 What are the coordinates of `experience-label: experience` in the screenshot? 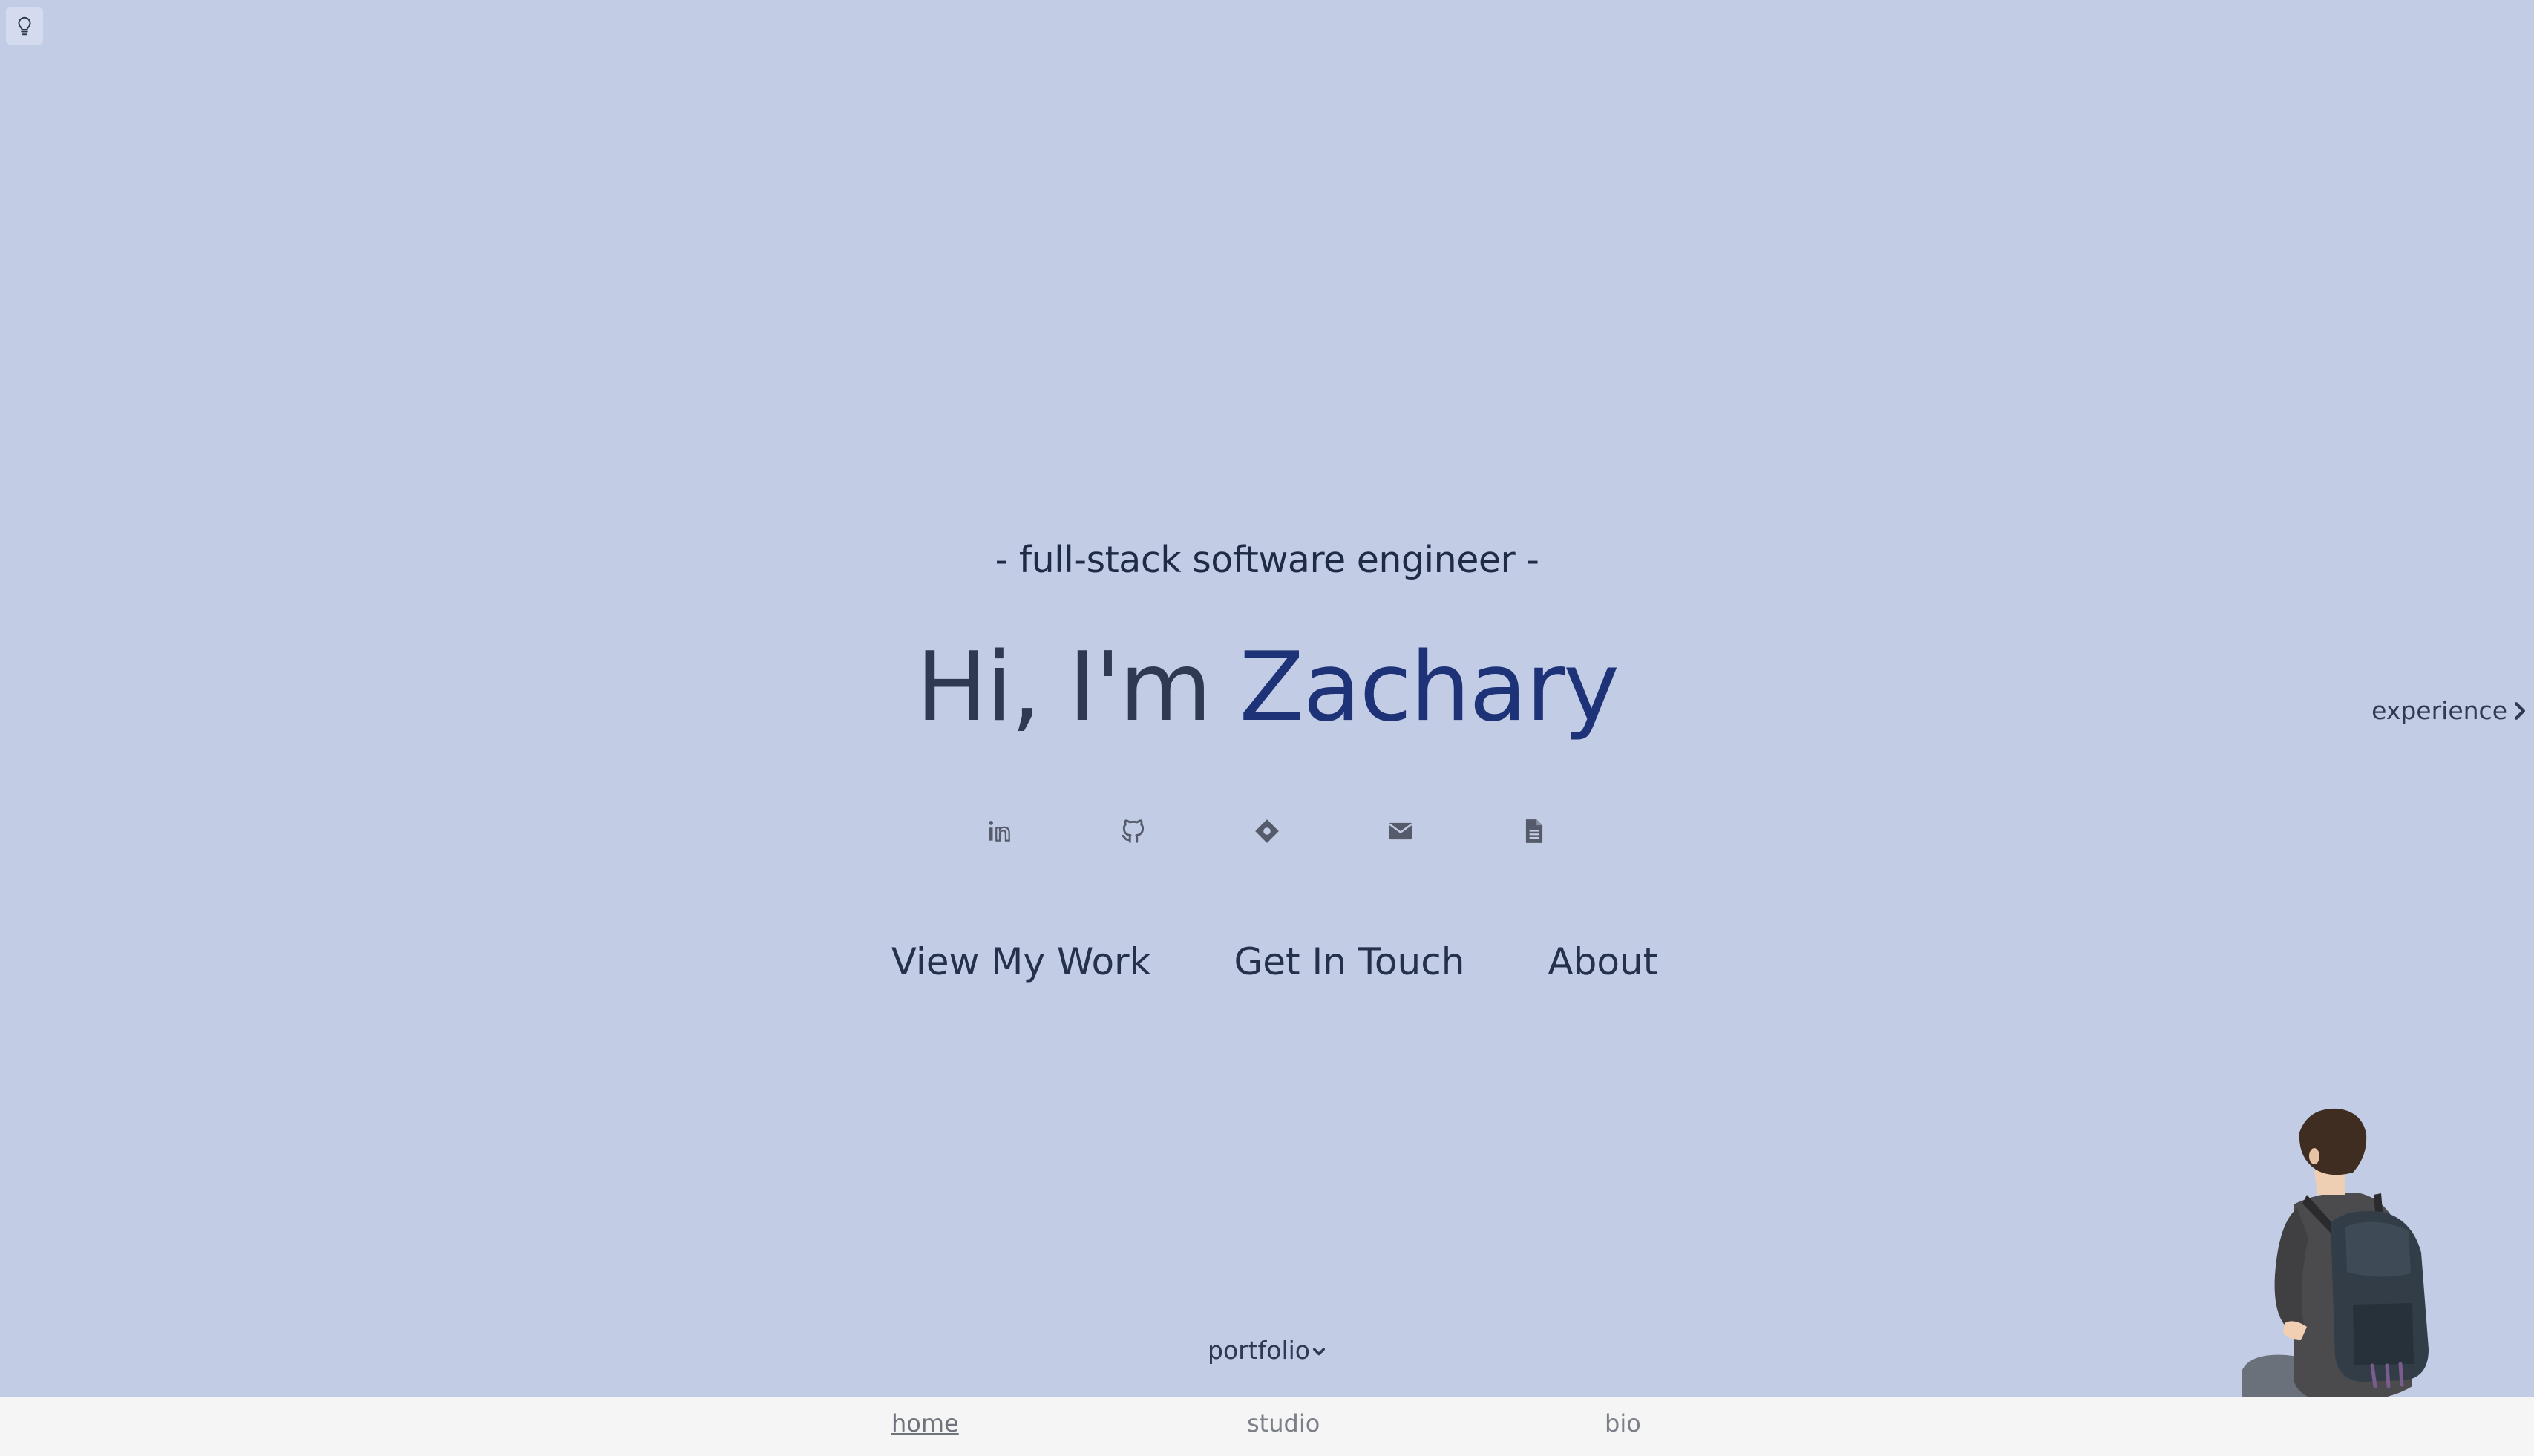 It's located at (2439, 711).